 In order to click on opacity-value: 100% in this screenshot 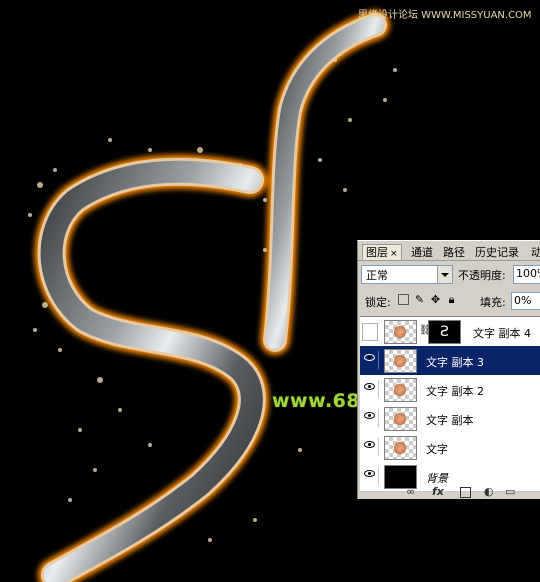, I will do `click(528, 273)`.